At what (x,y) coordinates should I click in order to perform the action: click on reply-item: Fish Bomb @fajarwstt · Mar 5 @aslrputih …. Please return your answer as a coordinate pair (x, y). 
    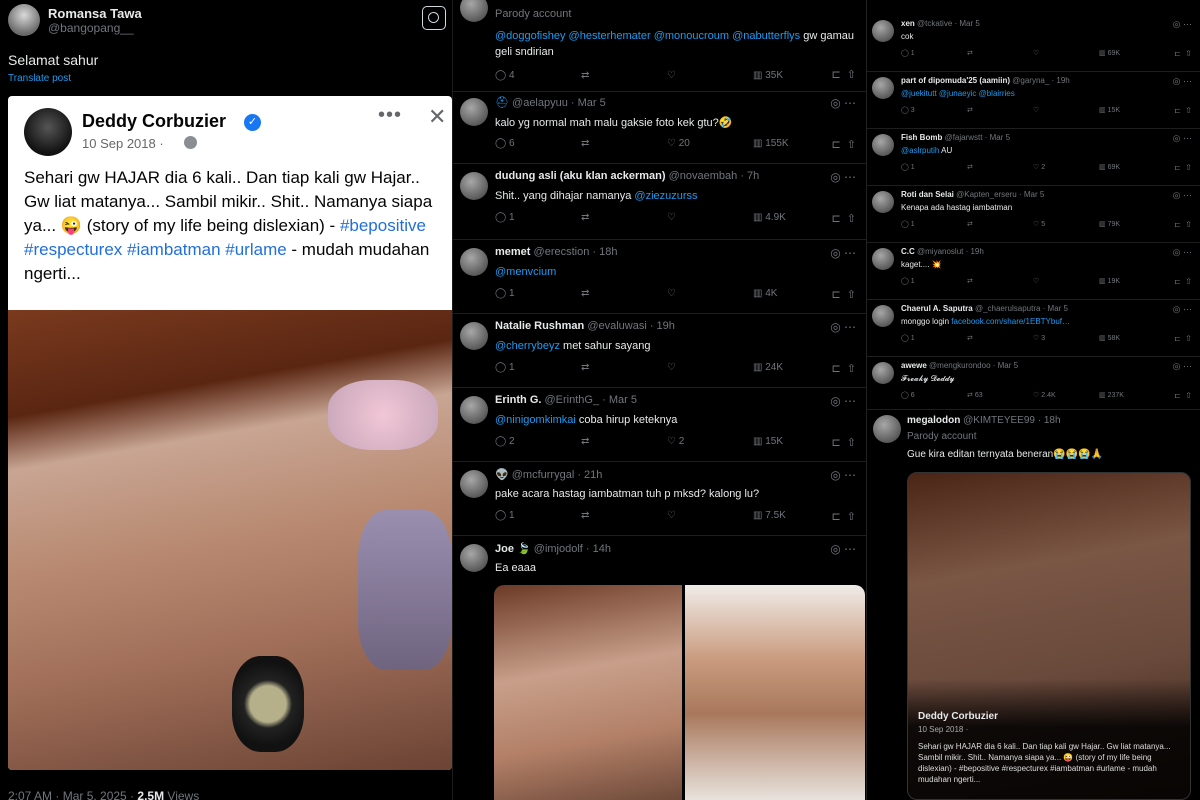
    Looking at the image, I should click on (1033, 158).